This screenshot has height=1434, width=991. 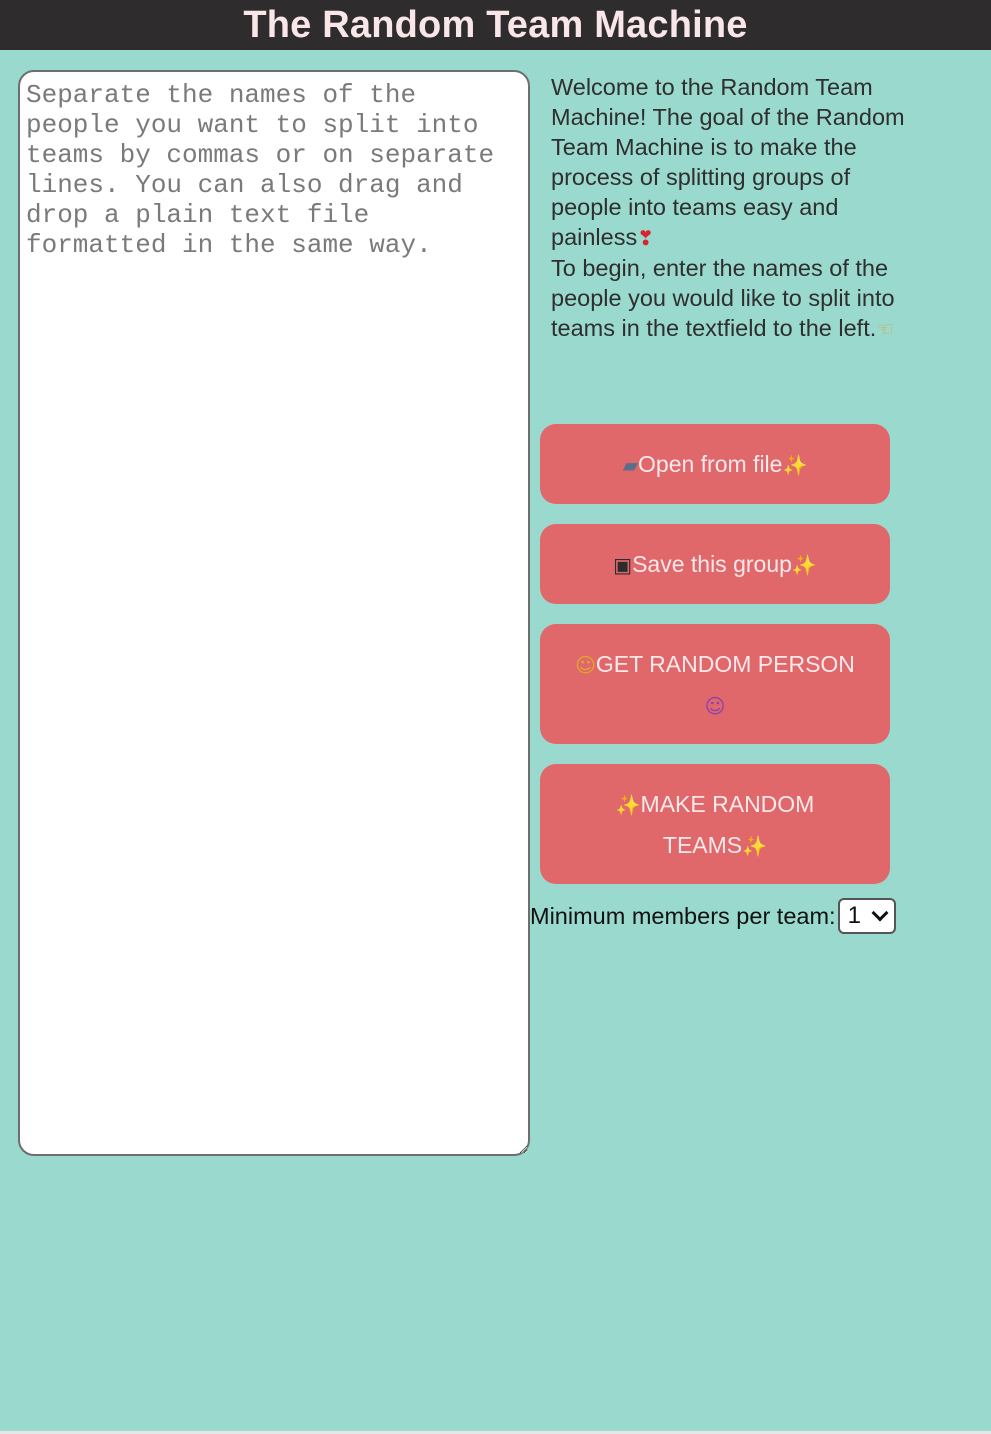 I want to click on page-title: The Random Team Machine, so click(x=495, y=24).